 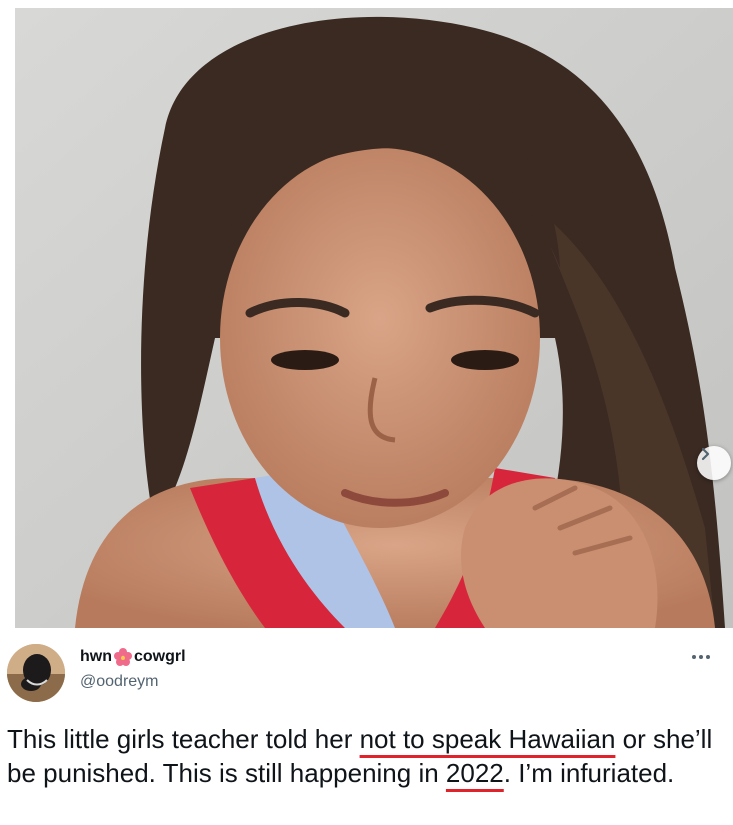 I want to click on tweet-text-part-3: . I’m infuriated., so click(x=589, y=773).